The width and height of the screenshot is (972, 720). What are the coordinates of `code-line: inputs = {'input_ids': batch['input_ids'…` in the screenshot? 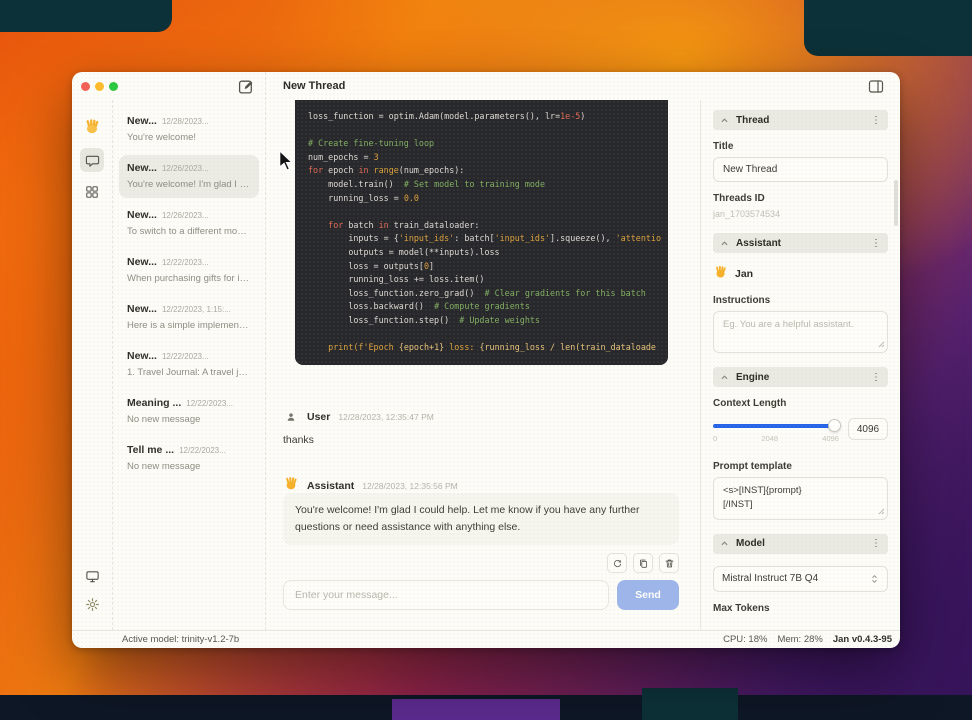 It's located at (484, 238).